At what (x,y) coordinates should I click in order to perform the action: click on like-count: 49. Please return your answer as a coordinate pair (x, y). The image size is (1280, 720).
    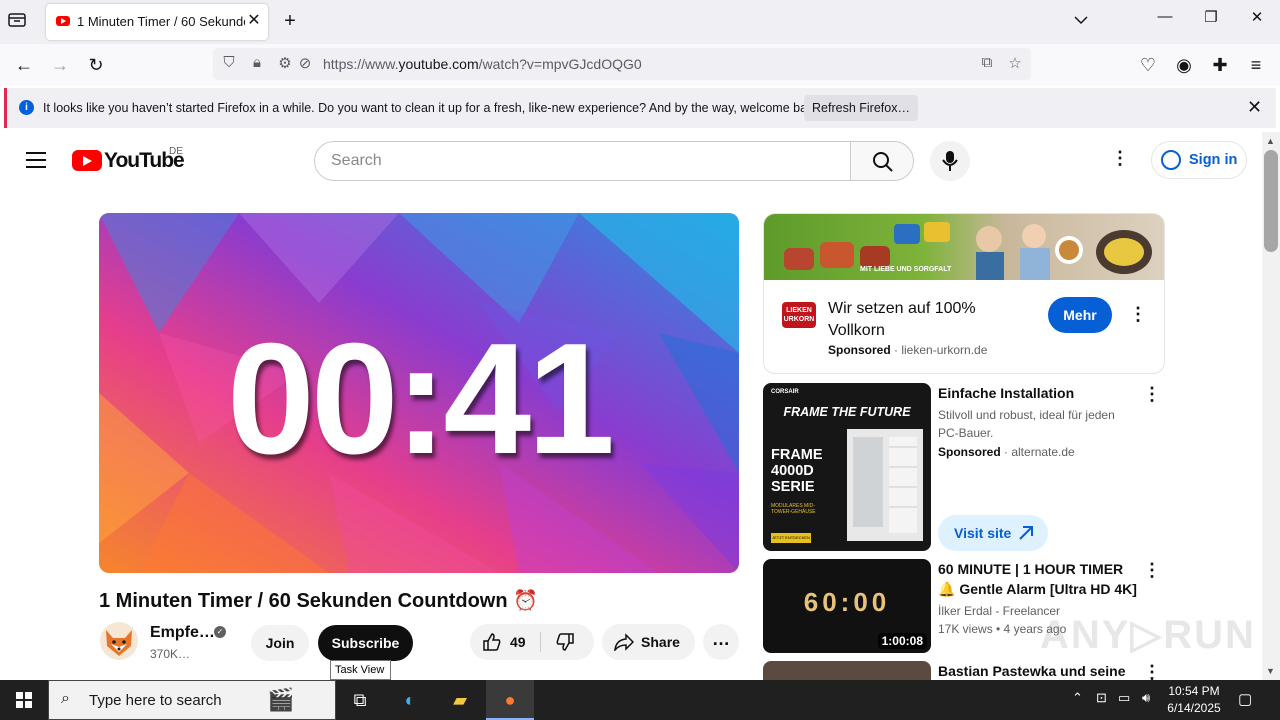
    Looking at the image, I should click on (518, 642).